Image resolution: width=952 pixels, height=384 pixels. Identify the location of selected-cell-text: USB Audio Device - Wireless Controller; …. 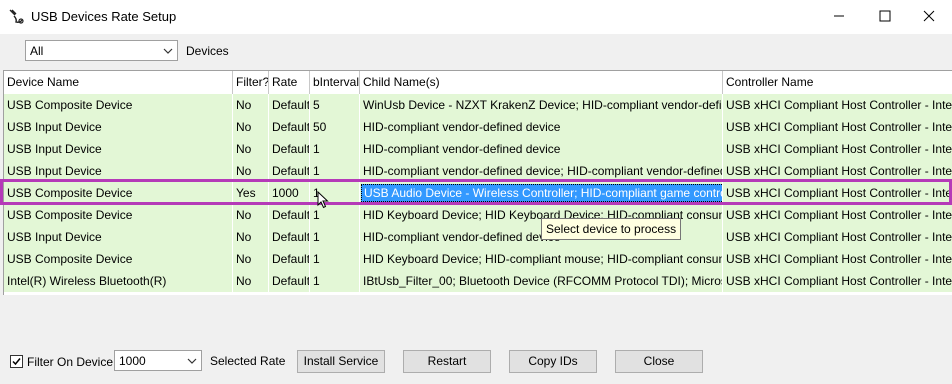
(541, 193).